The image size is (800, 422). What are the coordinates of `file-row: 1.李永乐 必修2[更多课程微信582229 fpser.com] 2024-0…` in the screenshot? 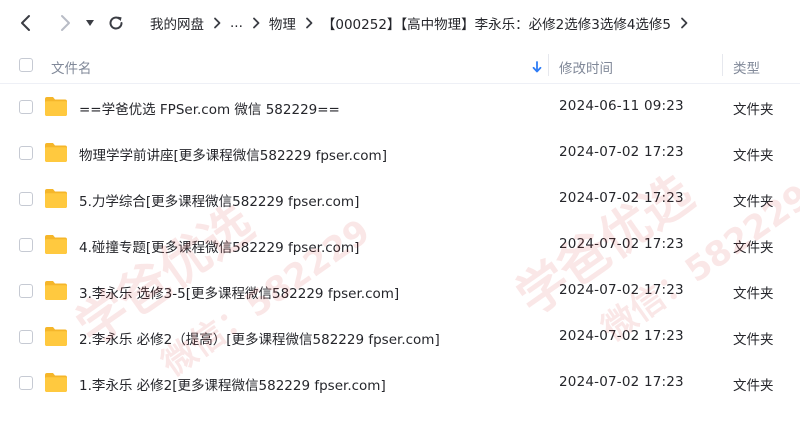 It's located at (400, 383).